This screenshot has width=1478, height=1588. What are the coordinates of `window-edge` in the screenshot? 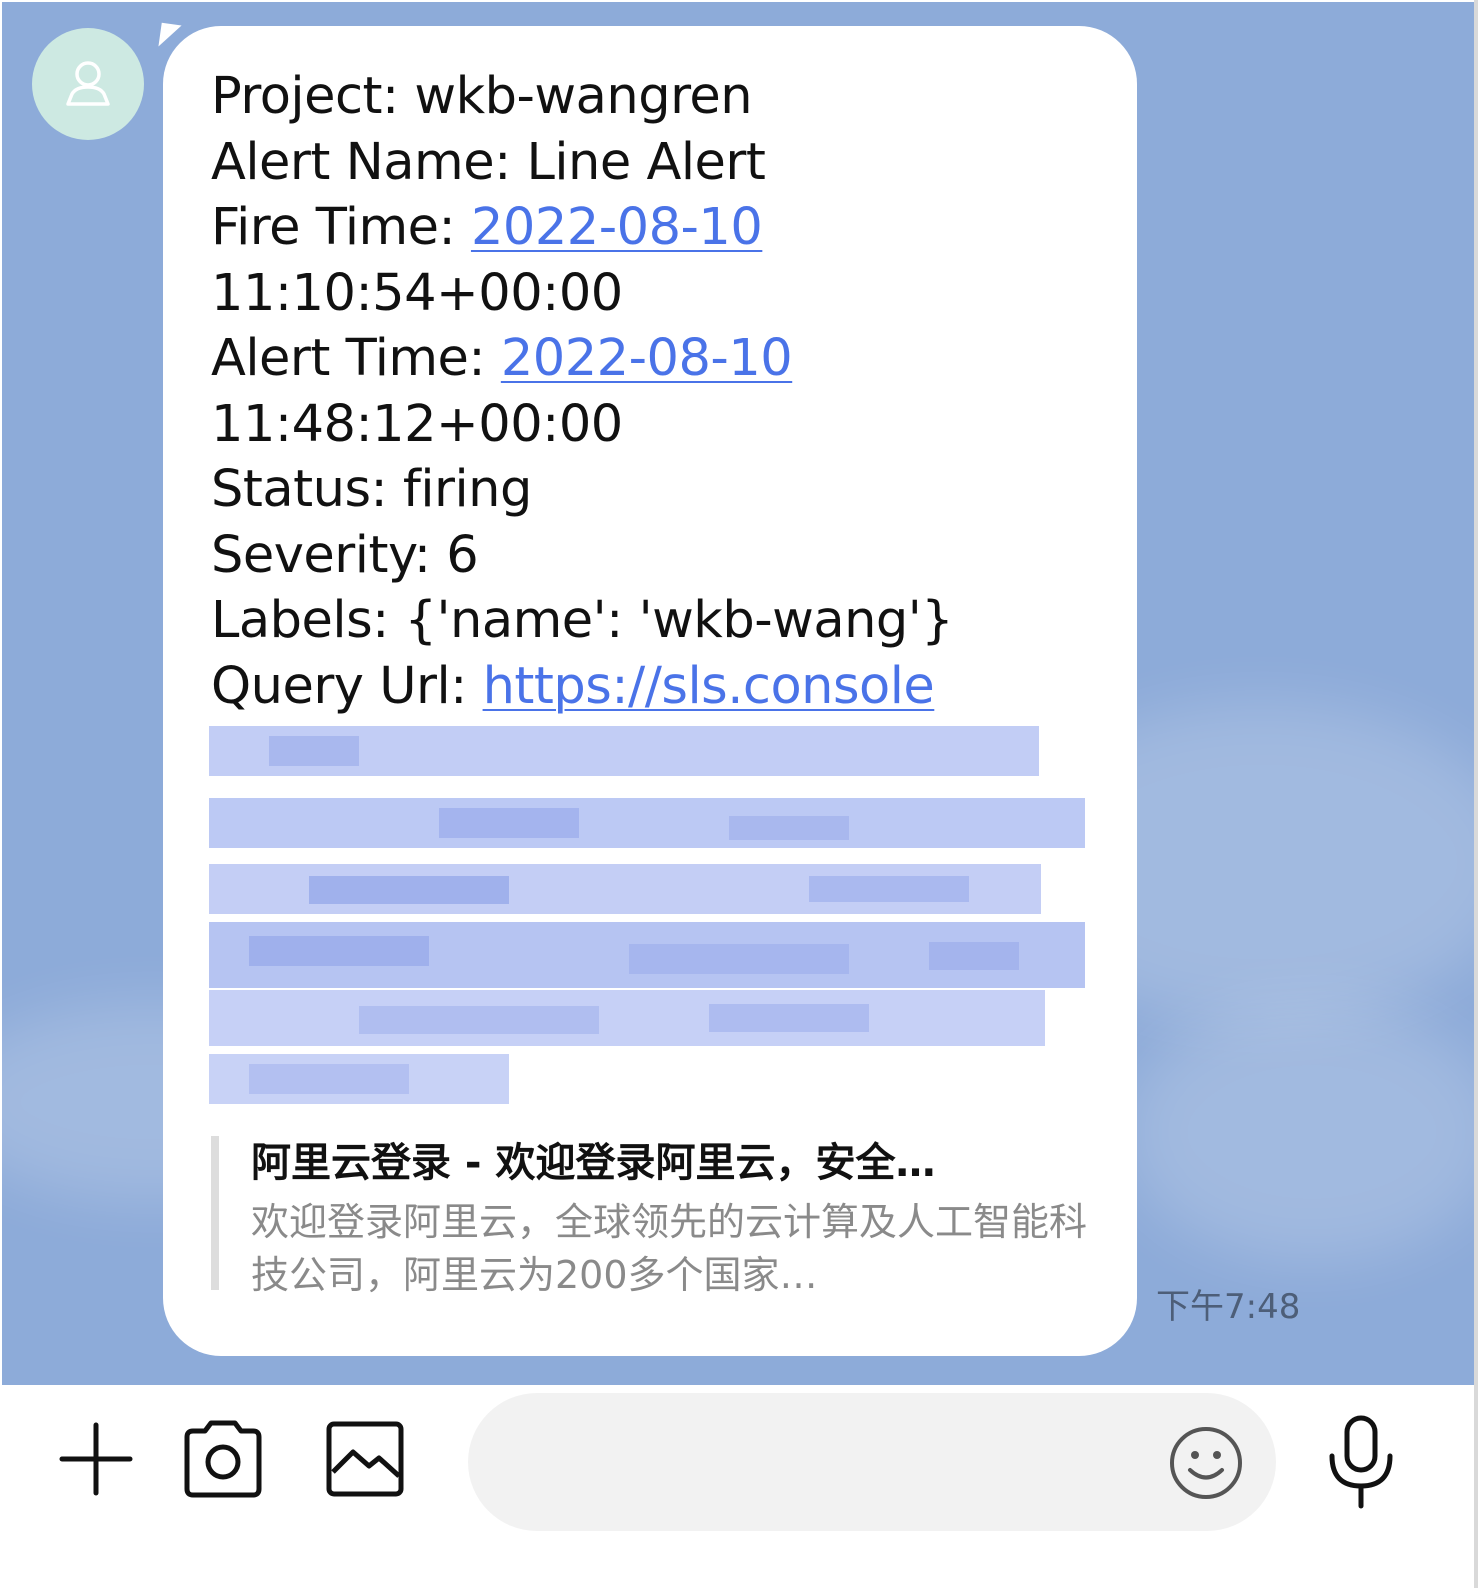 It's located at (1476, 794).